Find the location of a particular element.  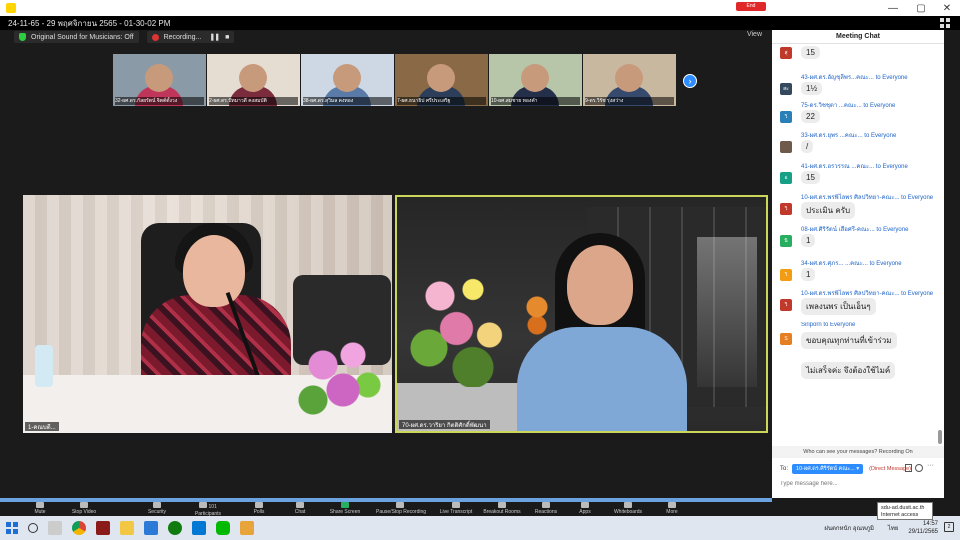

file-icon is located at coordinates (908, 468).